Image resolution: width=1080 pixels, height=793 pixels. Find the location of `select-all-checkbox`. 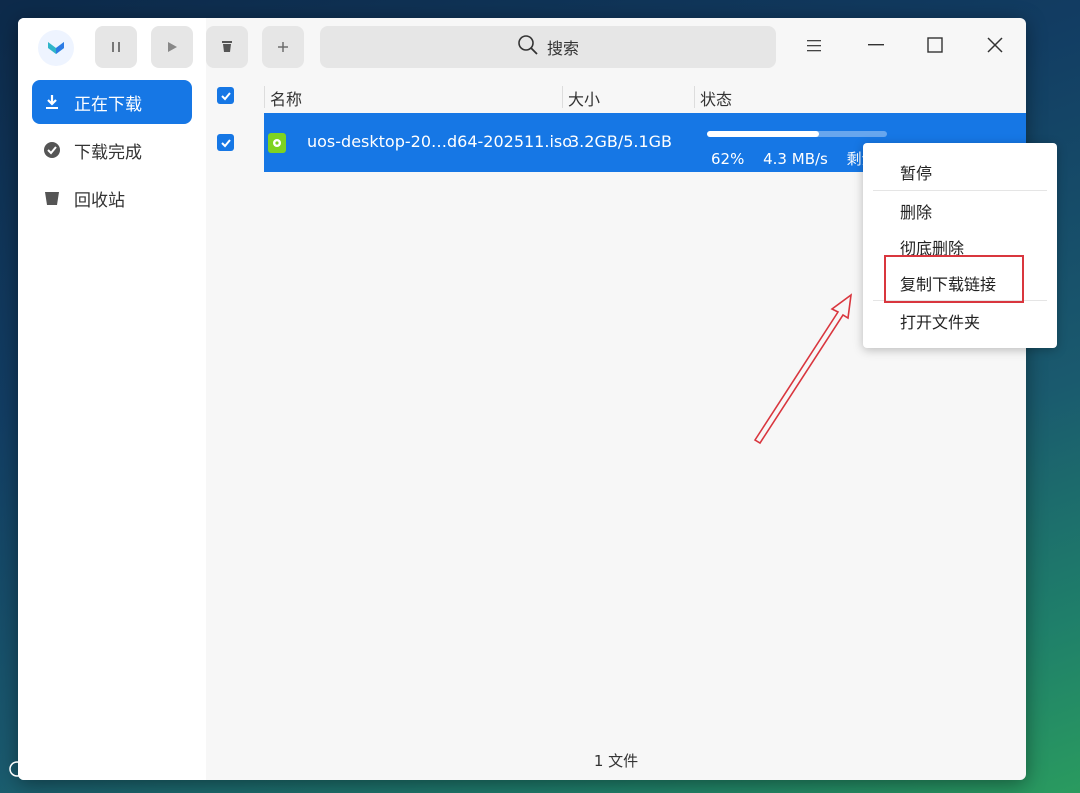

select-all-checkbox is located at coordinates (225, 95).